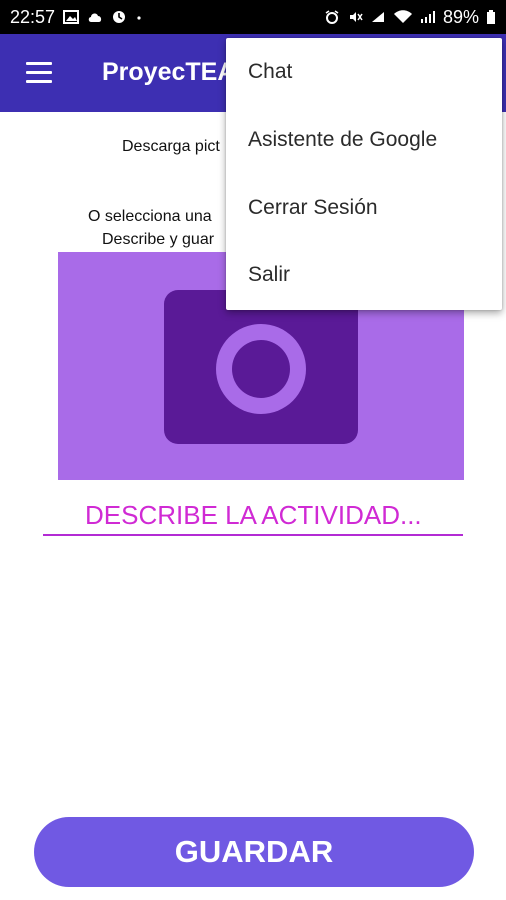 The height and width of the screenshot is (900, 506). What do you see at coordinates (150, 216) in the screenshot?
I see `instruction-select: O selecciona una` at bounding box center [150, 216].